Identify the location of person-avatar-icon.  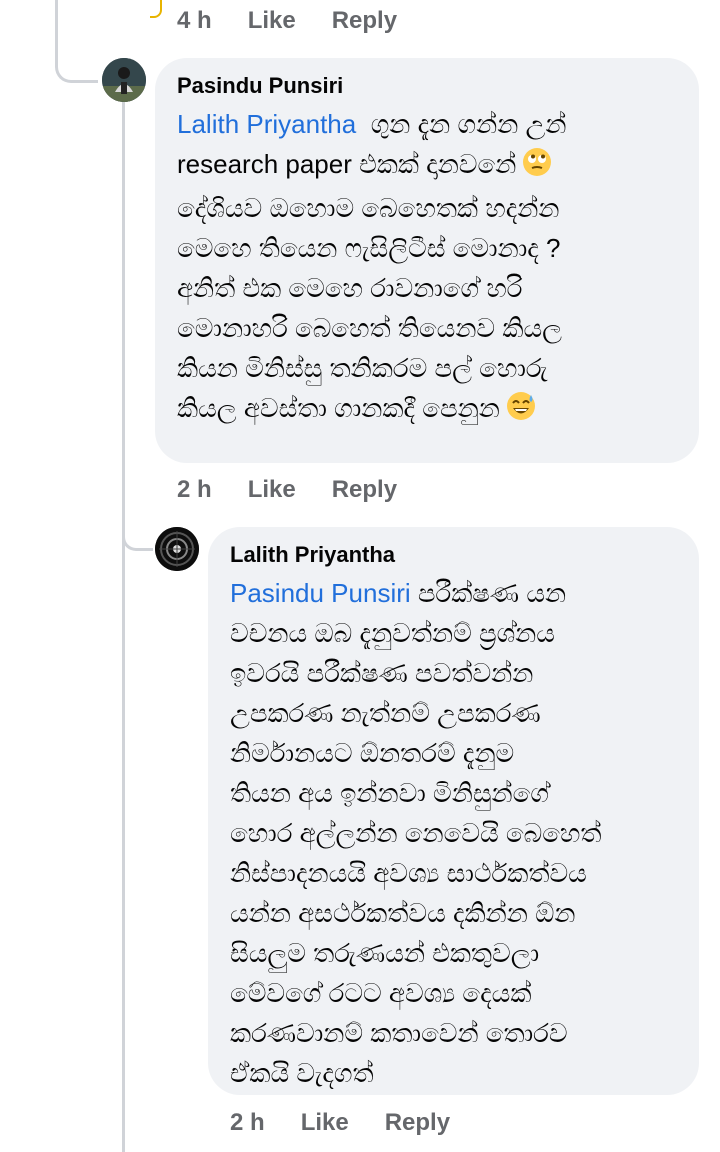
(124, 80).